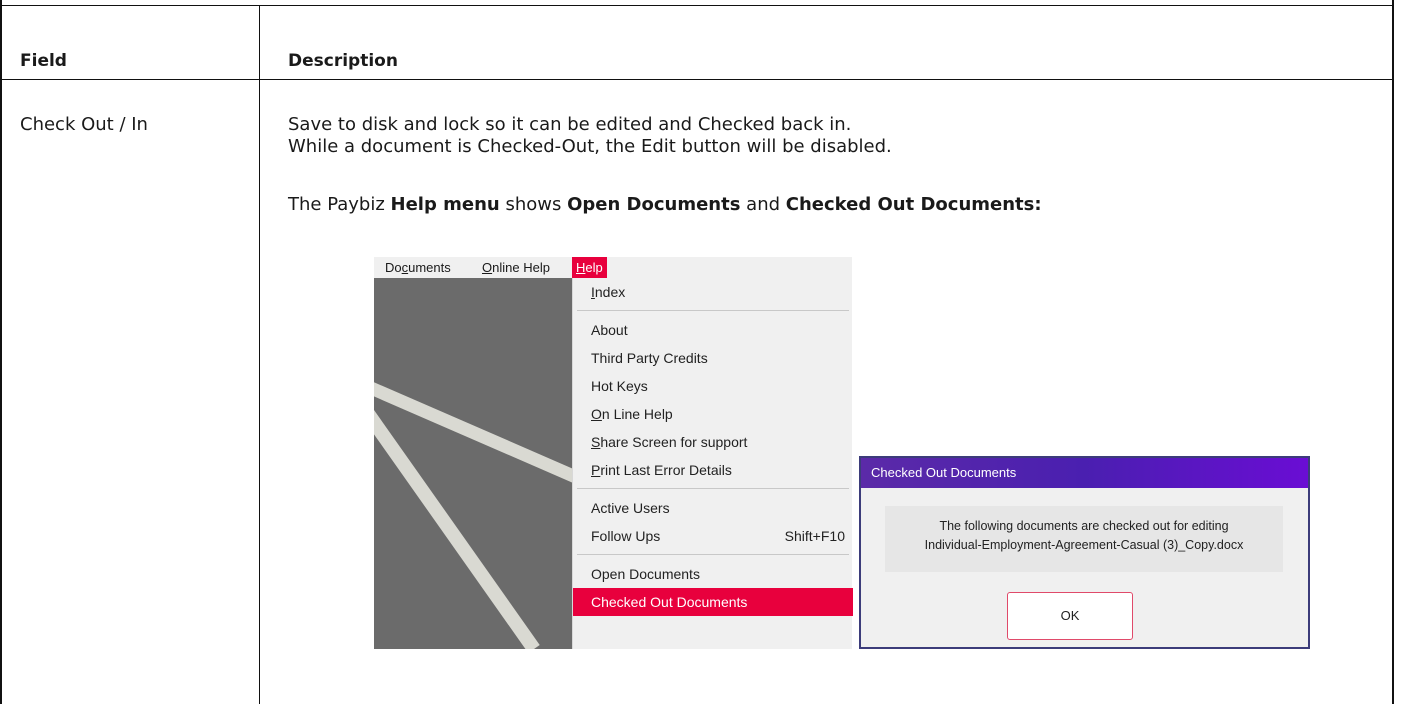 The width and height of the screenshot is (1401, 704). I want to click on column-divider, so click(259, 354).